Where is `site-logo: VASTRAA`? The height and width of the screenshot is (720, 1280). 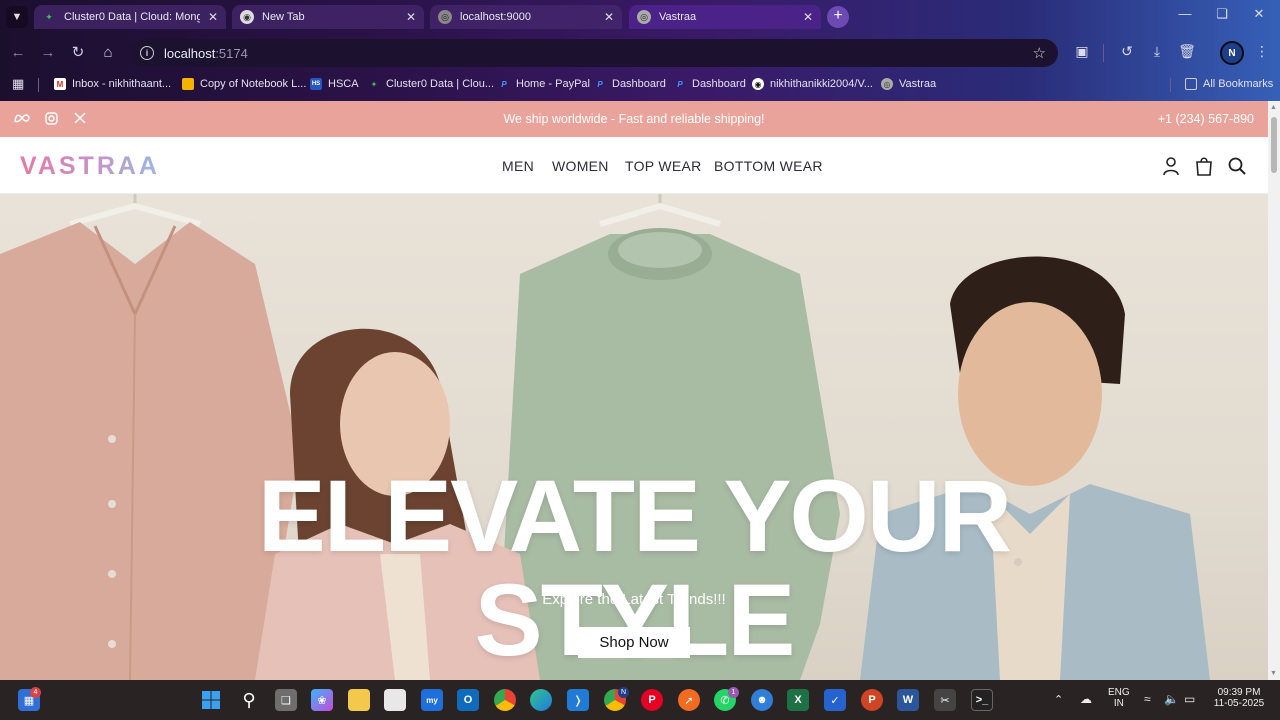 site-logo: VASTRAA is located at coordinates (90, 166).